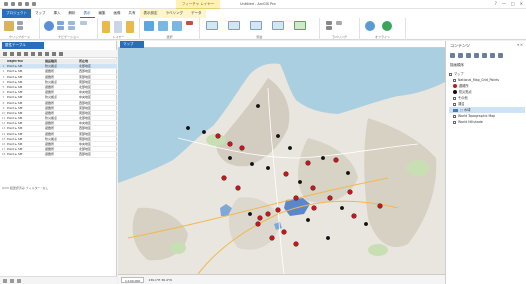 This screenshot has height=284, width=526. What do you see at coordinates (476, 55) in the screenshot?
I see `selection-icon` at bounding box center [476, 55].